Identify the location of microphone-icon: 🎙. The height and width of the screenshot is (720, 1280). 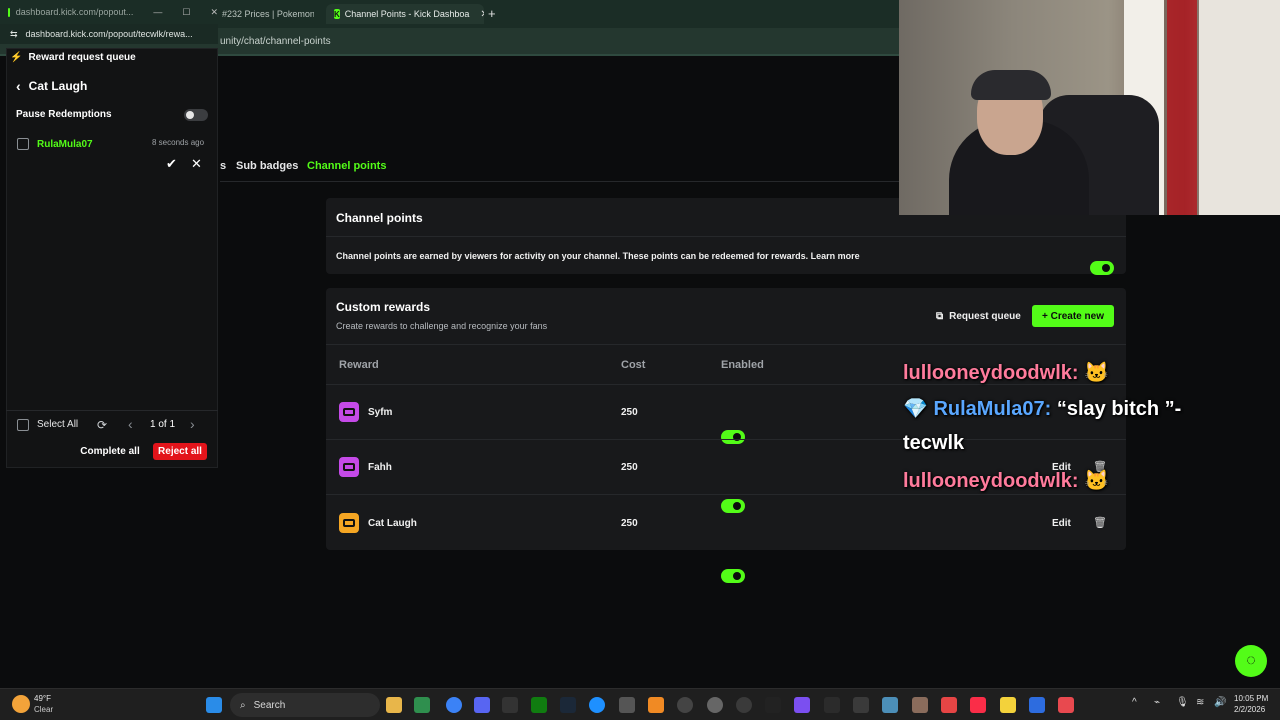
(1182, 702).